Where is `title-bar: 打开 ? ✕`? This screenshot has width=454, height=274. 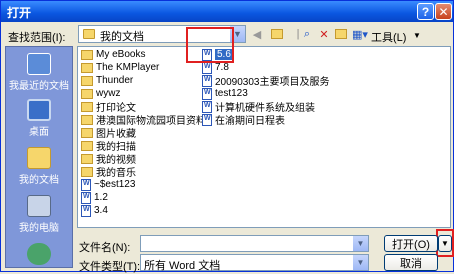
title-bar: 打开 ? ✕ is located at coordinates (227, 11).